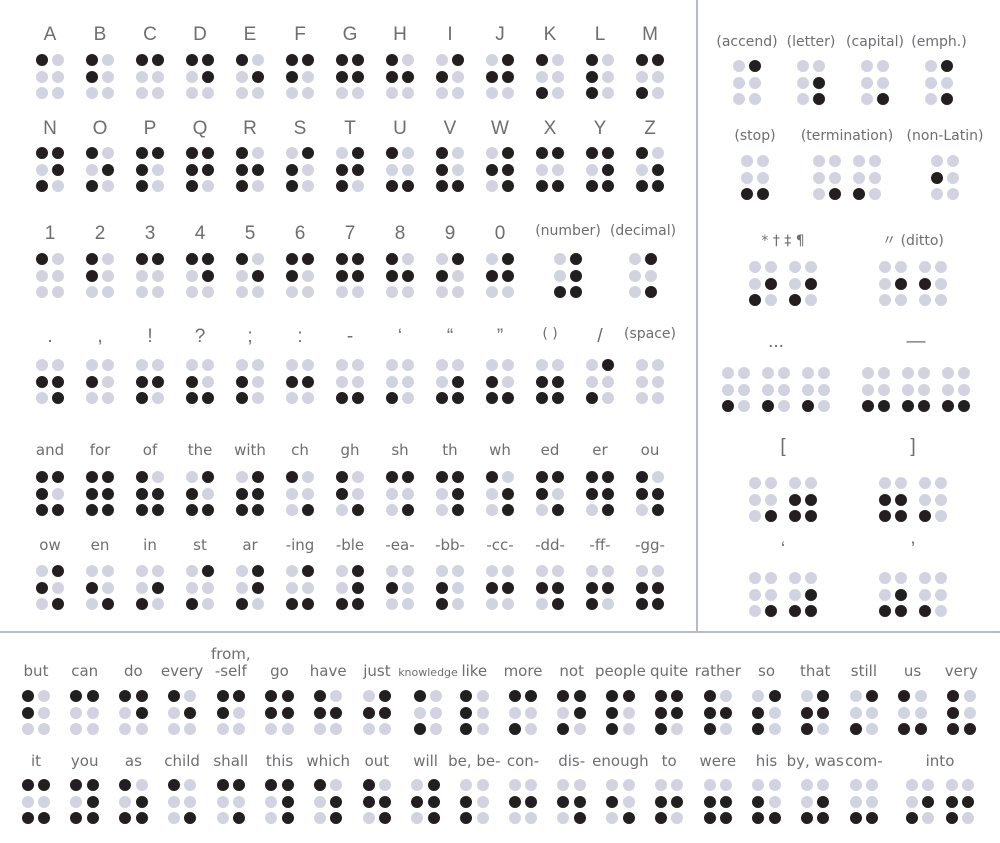 The height and width of the screenshot is (843, 1000). I want to click on symbol-label: [, so click(783, 446).